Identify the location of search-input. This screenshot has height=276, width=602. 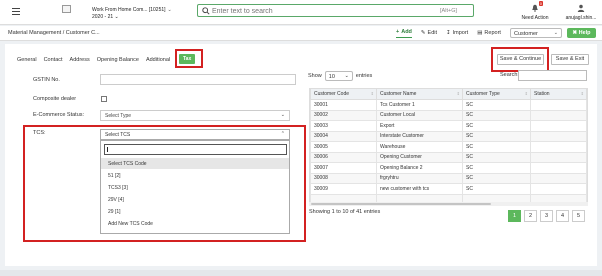
(322, 11).